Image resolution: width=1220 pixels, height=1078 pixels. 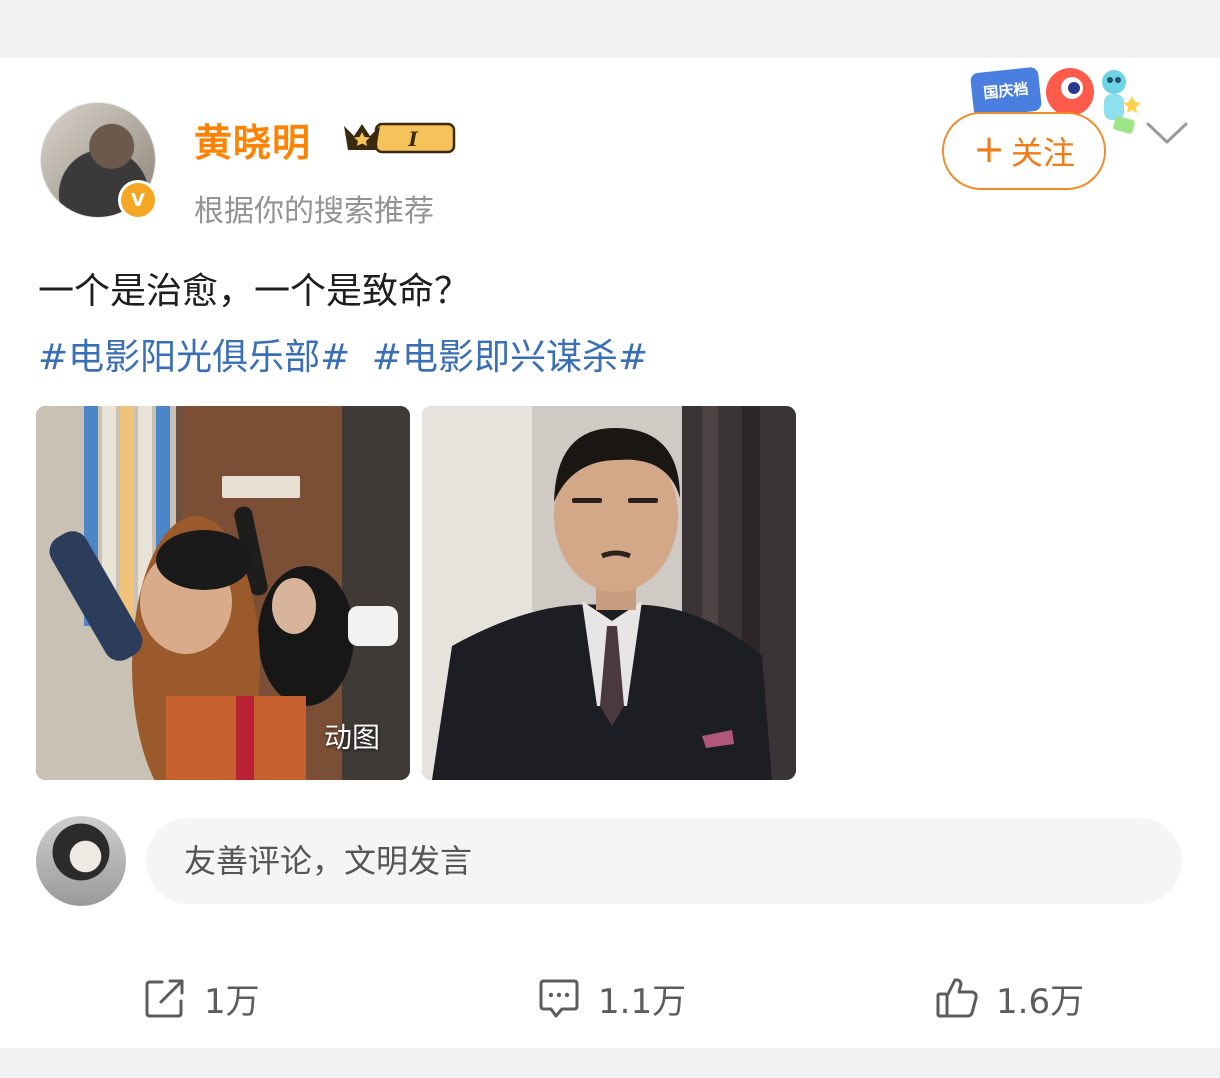 What do you see at coordinates (164, 998) in the screenshot?
I see `share-icon` at bounding box center [164, 998].